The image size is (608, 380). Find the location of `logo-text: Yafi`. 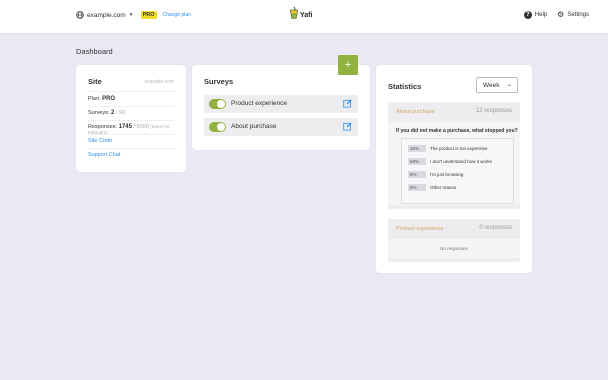

logo-text: Yafi is located at coordinates (306, 15).